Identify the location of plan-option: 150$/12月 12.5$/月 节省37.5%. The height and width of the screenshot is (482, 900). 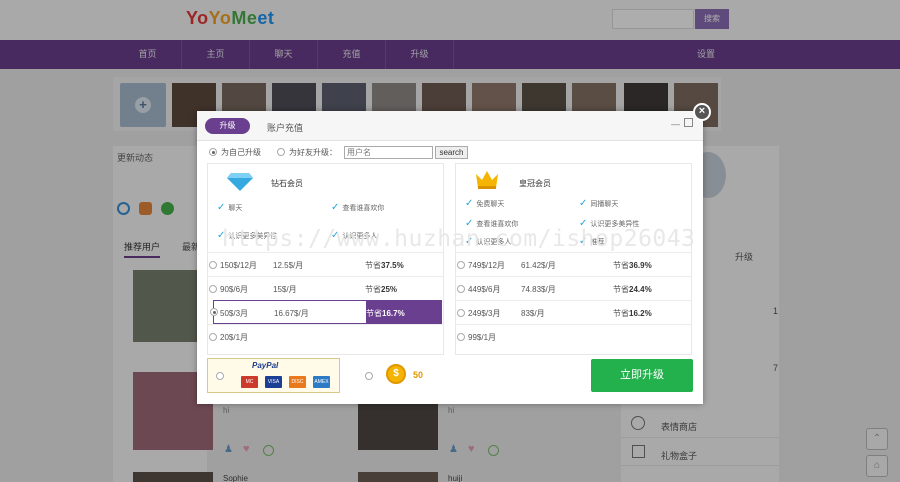
(325, 264).